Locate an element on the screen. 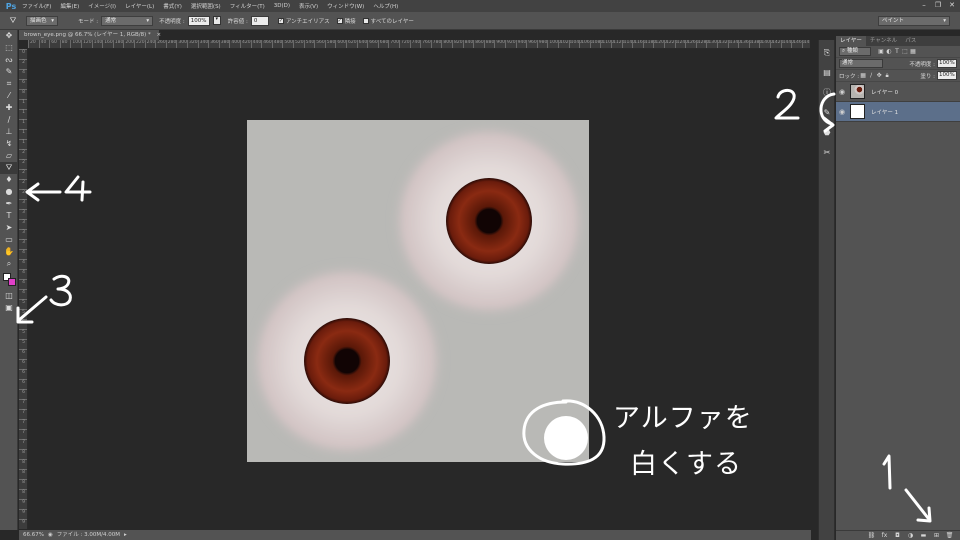  add-mask-icon: ◘ is located at coordinates (897, 535).